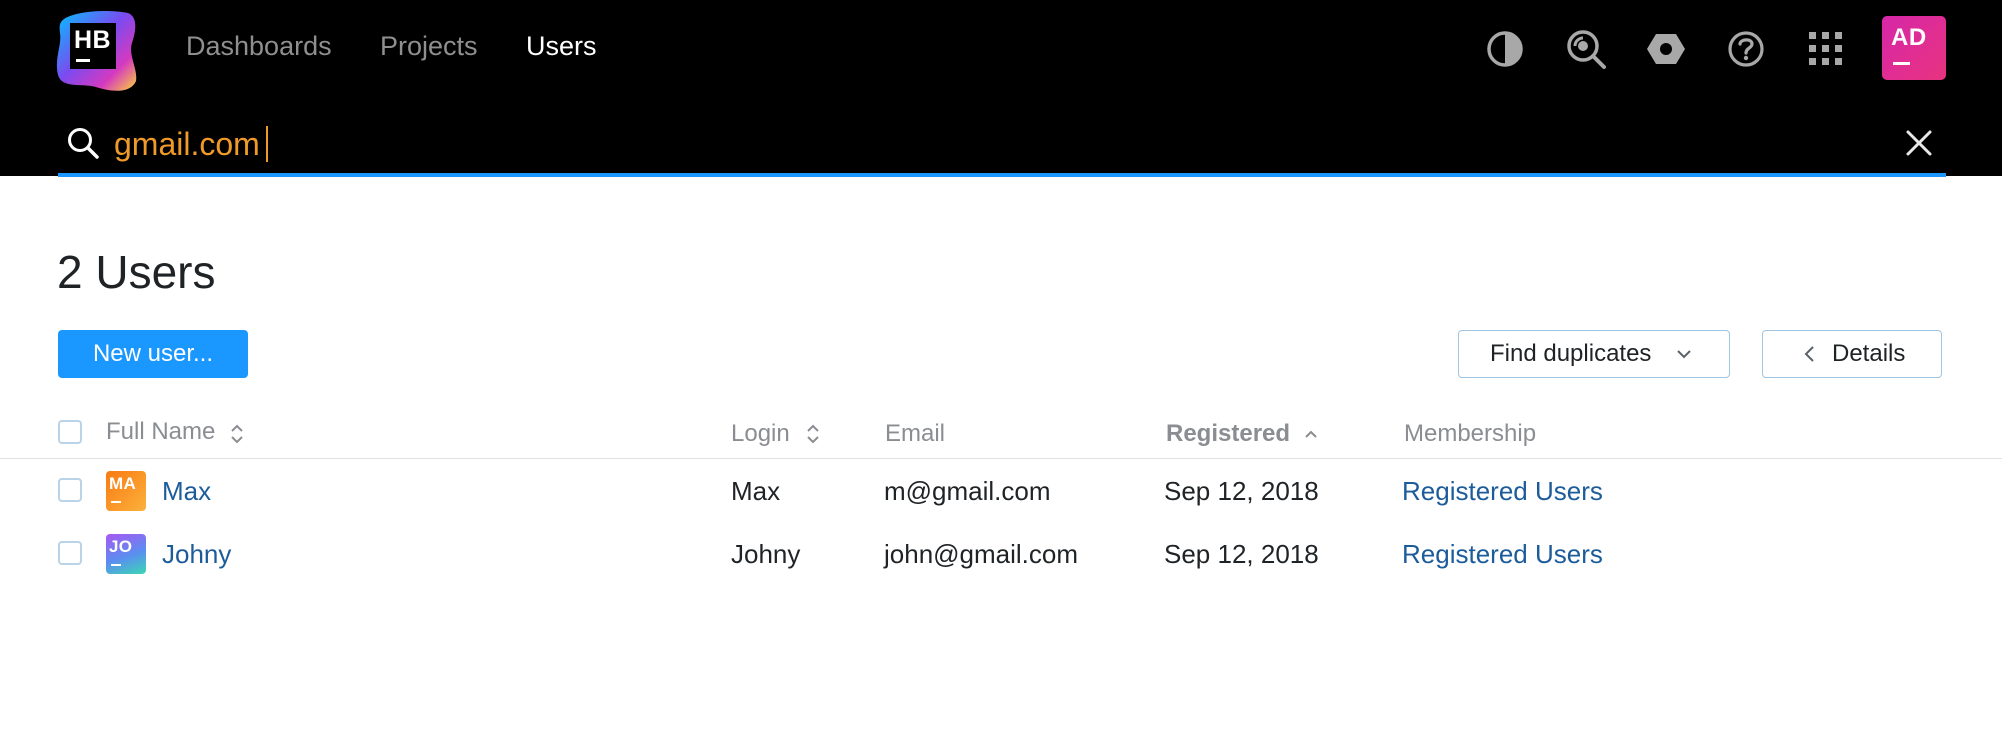 This screenshot has width=2002, height=750. What do you see at coordinates (1571, 353) in the screenshot?
I see `find-duplicates-label: Find duplicates` at bounding box center [1571, 353].